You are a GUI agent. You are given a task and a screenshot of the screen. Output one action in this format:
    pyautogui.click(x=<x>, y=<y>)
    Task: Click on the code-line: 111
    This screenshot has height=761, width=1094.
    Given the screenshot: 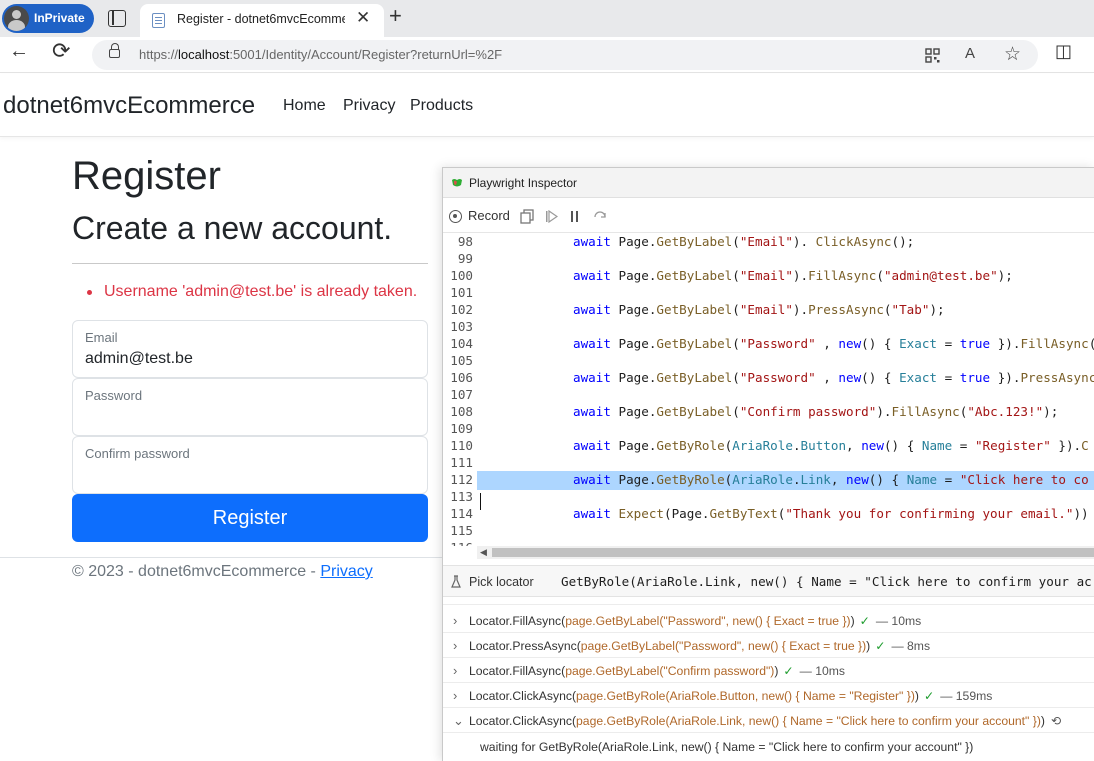 What is the action you would take?
    pyautogui.click(x=768, y=463)
    